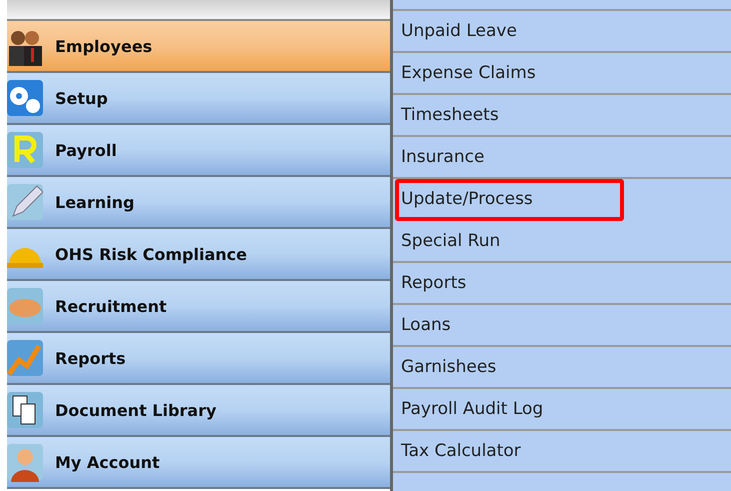  I want to click on submenu-item: Insurance, so click(562, 158).